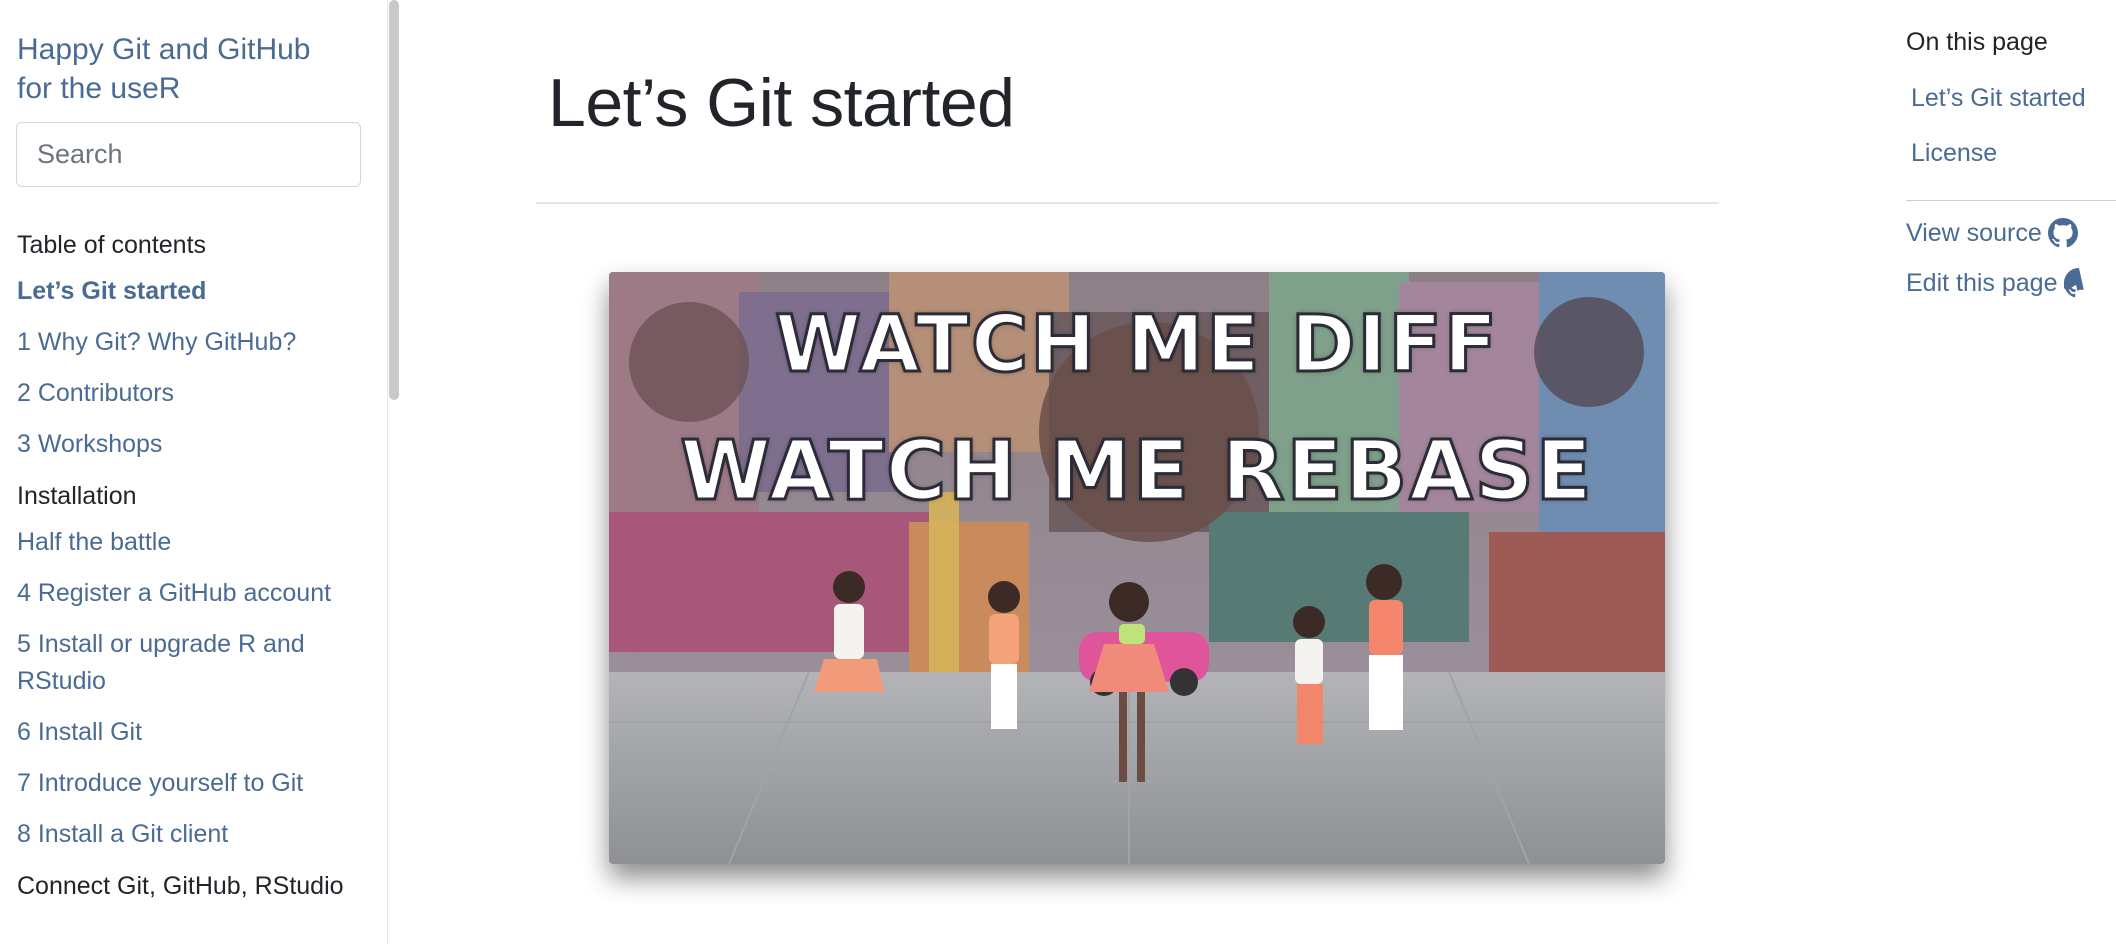 The width and height of the screenshot is (2116, 944). I want to click on view-source-link: View source, so click(1992, 233).